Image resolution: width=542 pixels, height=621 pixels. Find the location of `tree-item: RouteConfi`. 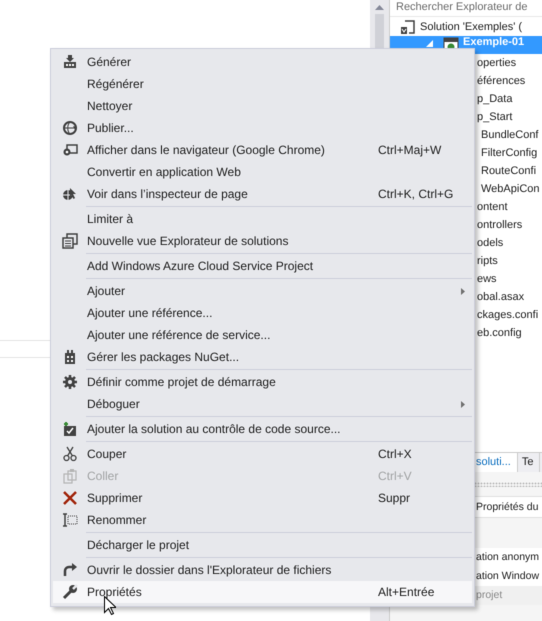

tree-item: RouteConfi is located at coordinates (509, 171).